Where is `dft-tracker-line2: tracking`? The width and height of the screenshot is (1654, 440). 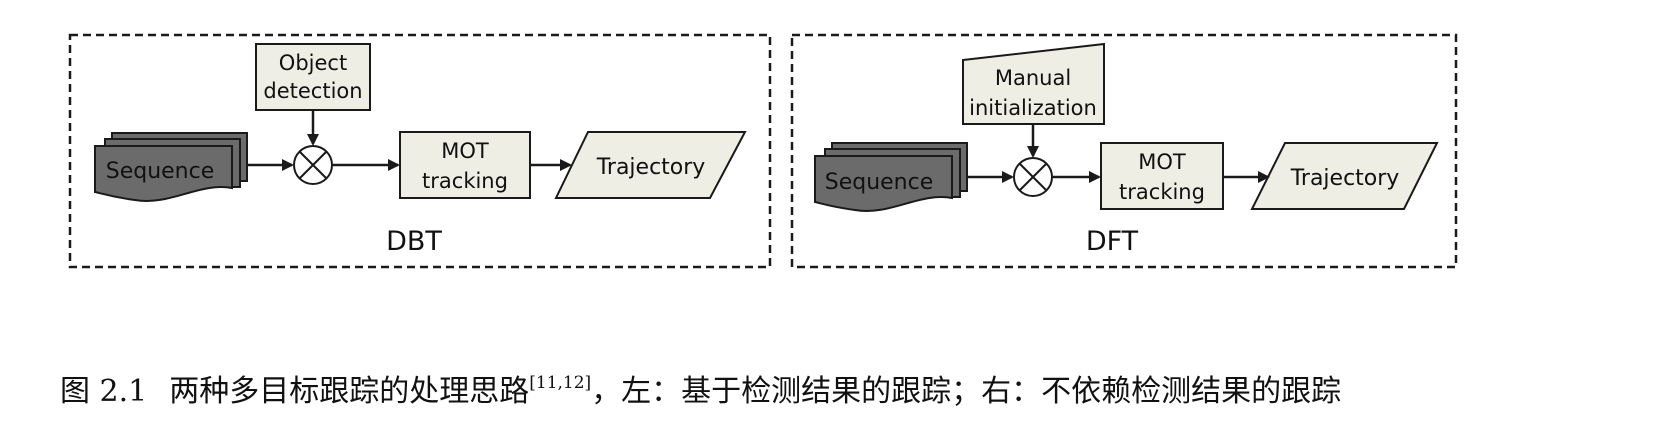
dft-tracker-line2: tracking is located at coordinates (1162, 192).